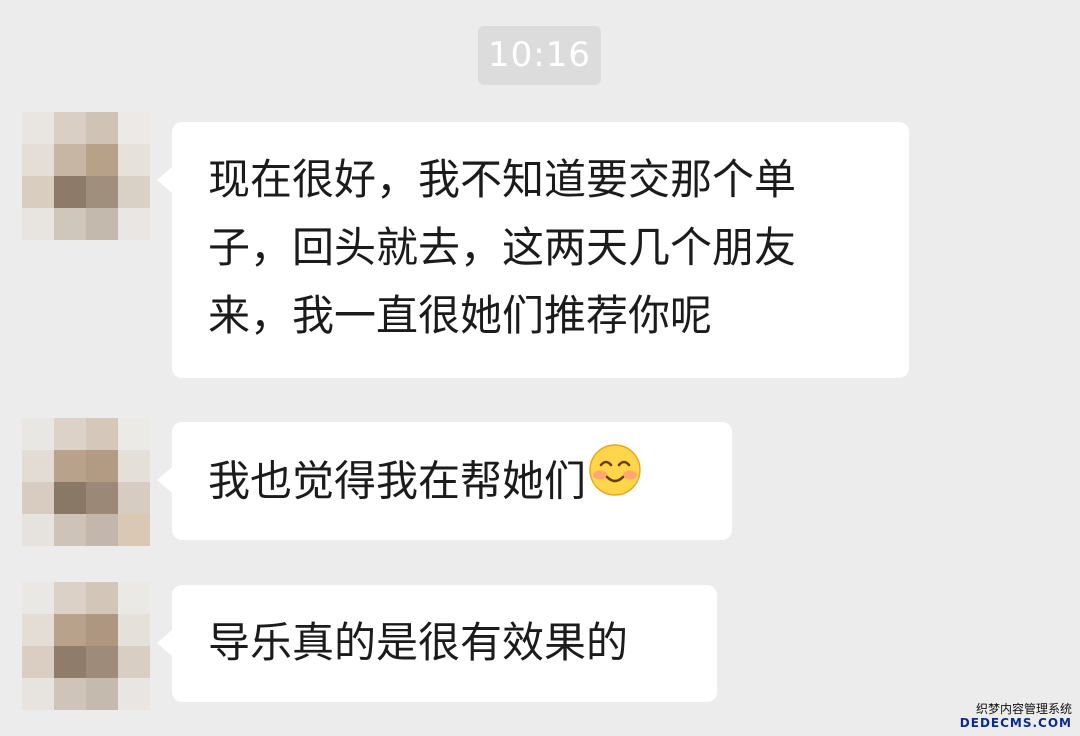  I want to click on watermark-line: DEDECMS.COM, so click(1015, 723).